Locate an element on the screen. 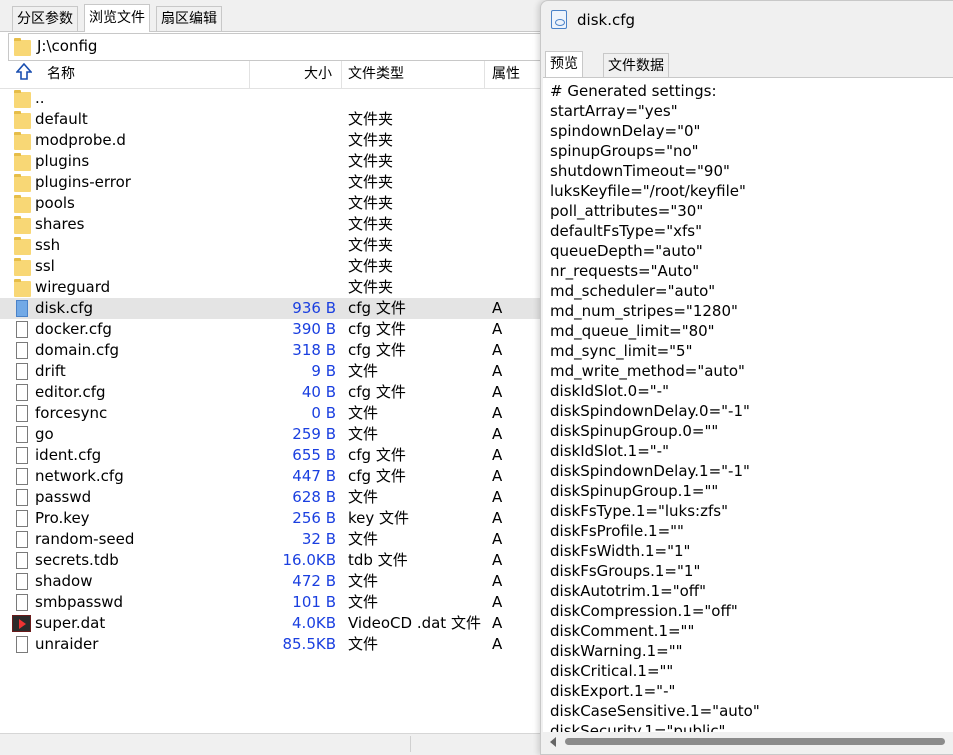 Image resolution: width=953 pixels, height=755 pixels. file-row: modprobe.d 文件夹 is located at coordinates (272, 140).